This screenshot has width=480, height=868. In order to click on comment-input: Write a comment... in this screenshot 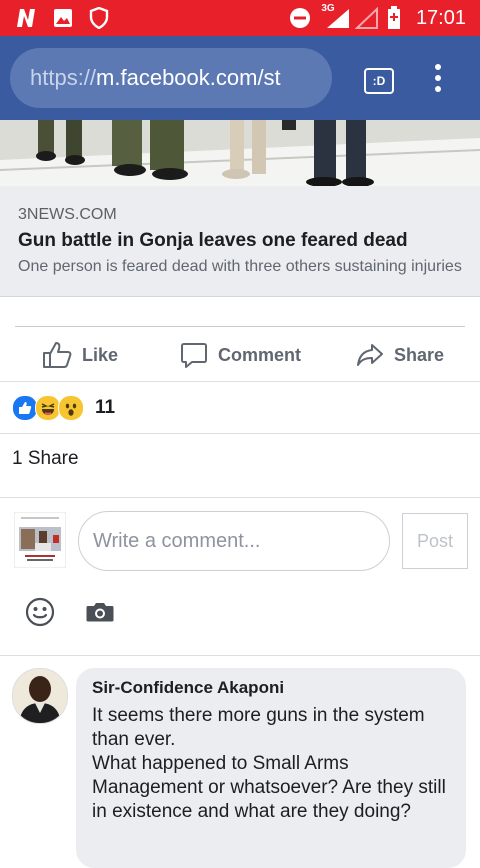, I will do `click(234, 541)`.